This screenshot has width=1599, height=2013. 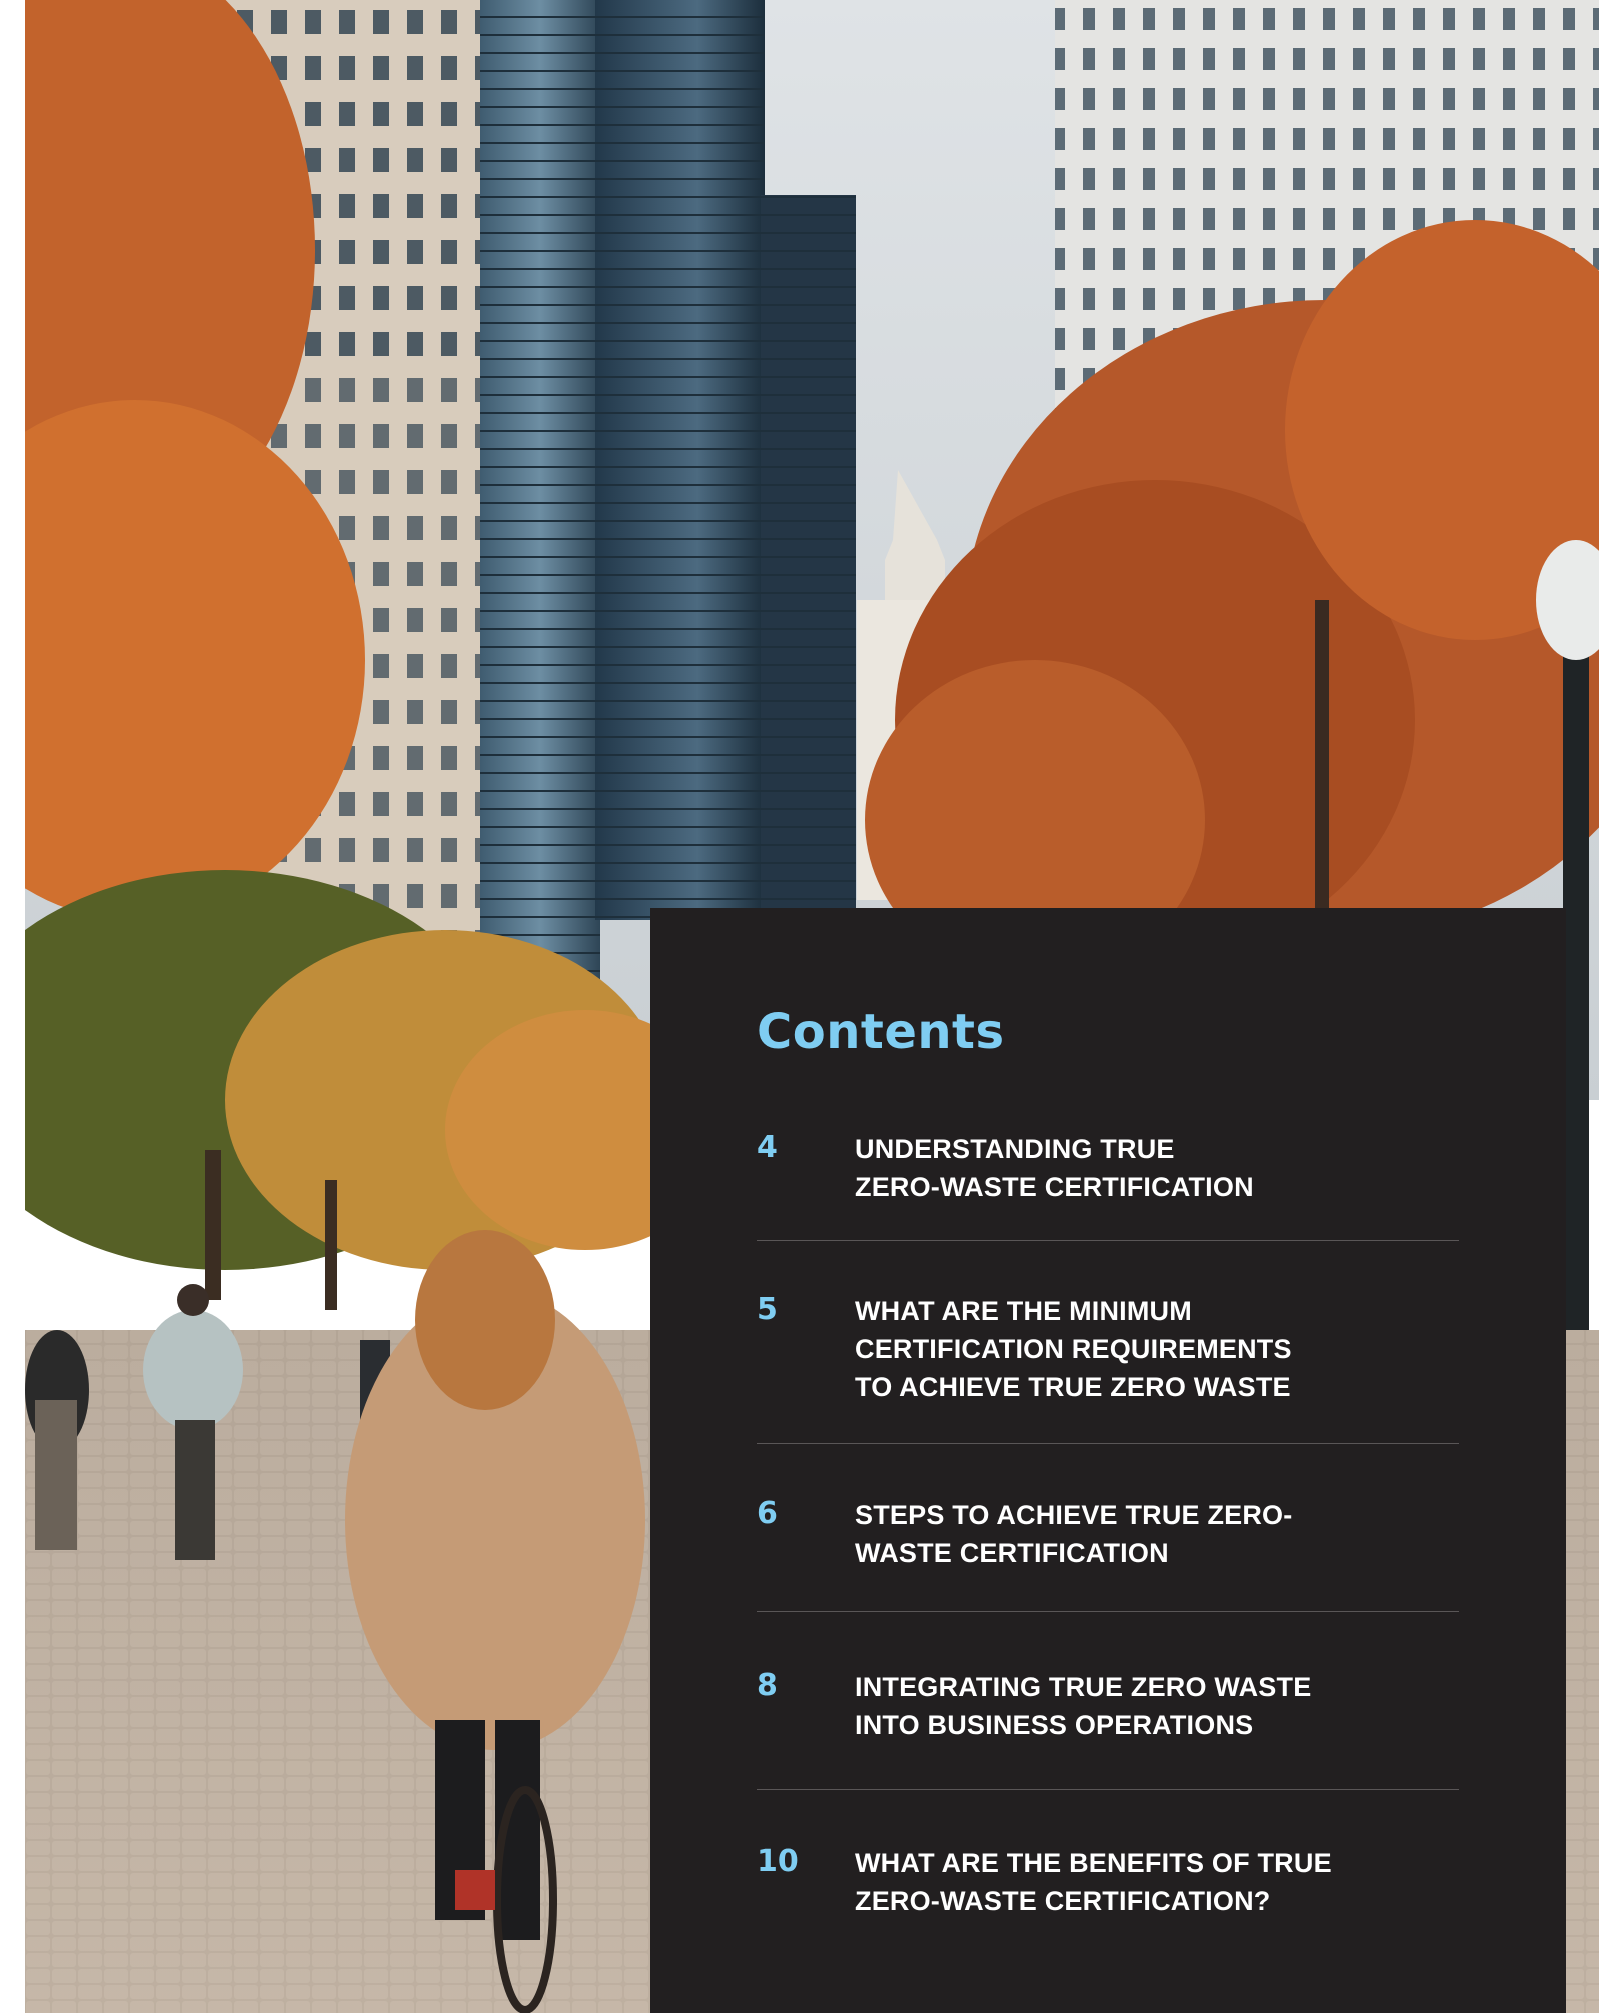 I want to click on contents-title: Contents, so click(x=881, y=1032).